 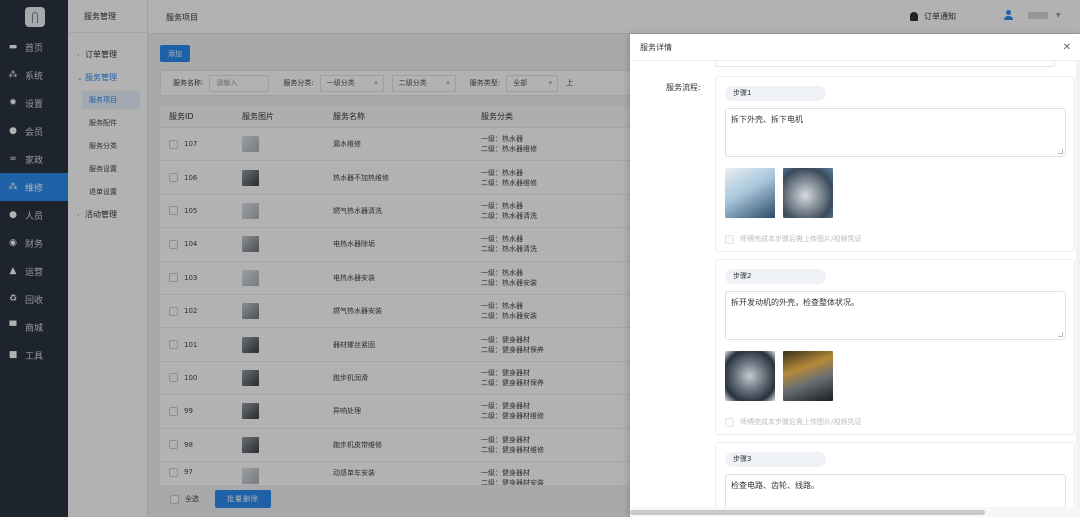 I want to click on step-card: 步骤1 拆下外壳、拆下电机 师傅完成本步骤后需上传图片/视频凭证, so click(x=895, y=164).